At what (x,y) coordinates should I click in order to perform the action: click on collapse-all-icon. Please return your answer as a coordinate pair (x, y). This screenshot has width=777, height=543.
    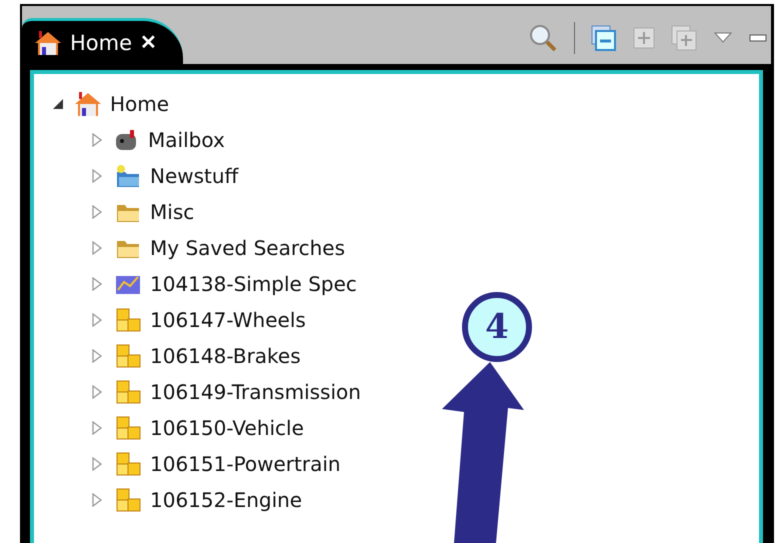
    Looking at the image, I should click on (604, 38).